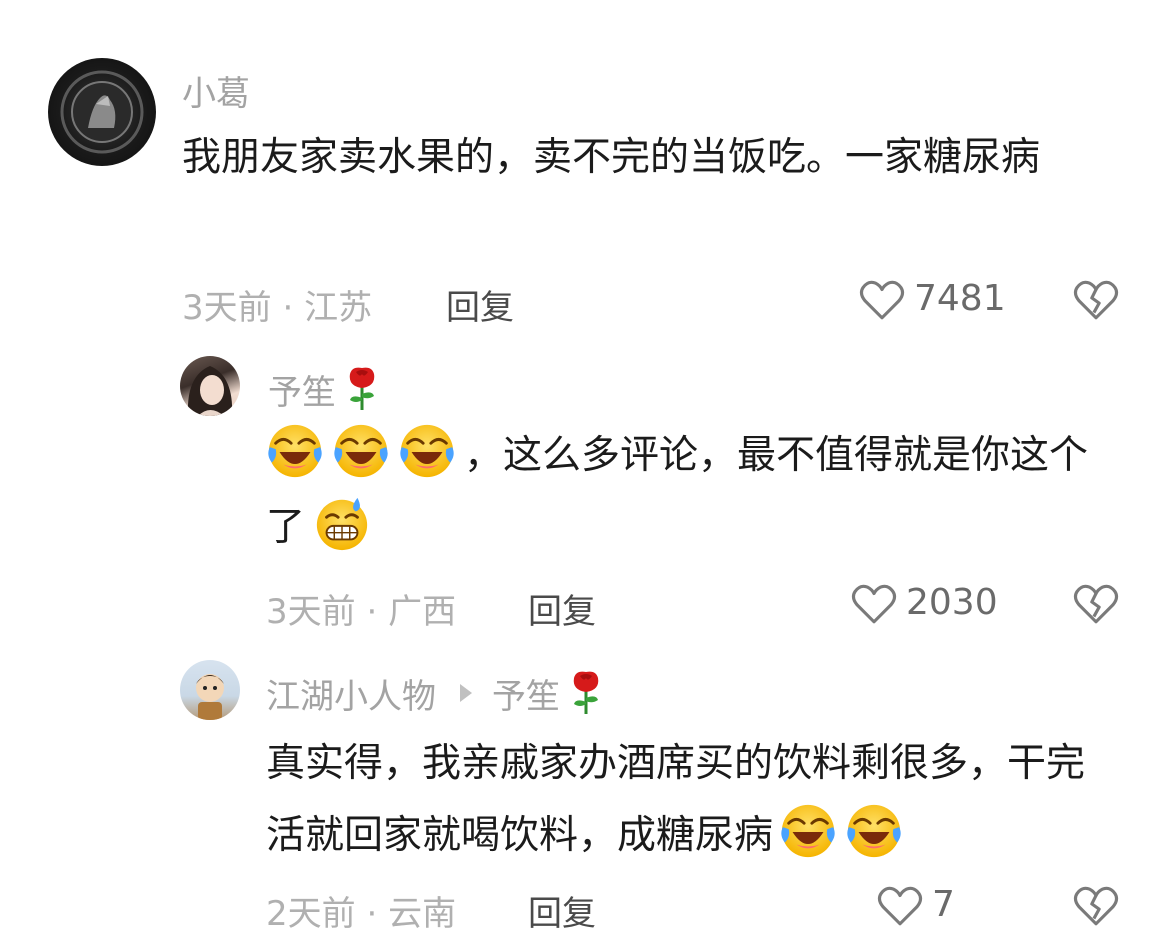 Image resolution: width=1170 pixels, height=936 pixels. What do you see at coordinates (681, 492) in the screenshot?
I see `comment-text: ，这么多评论，最不值得就是你这个了` at bounding box center [681, 492].